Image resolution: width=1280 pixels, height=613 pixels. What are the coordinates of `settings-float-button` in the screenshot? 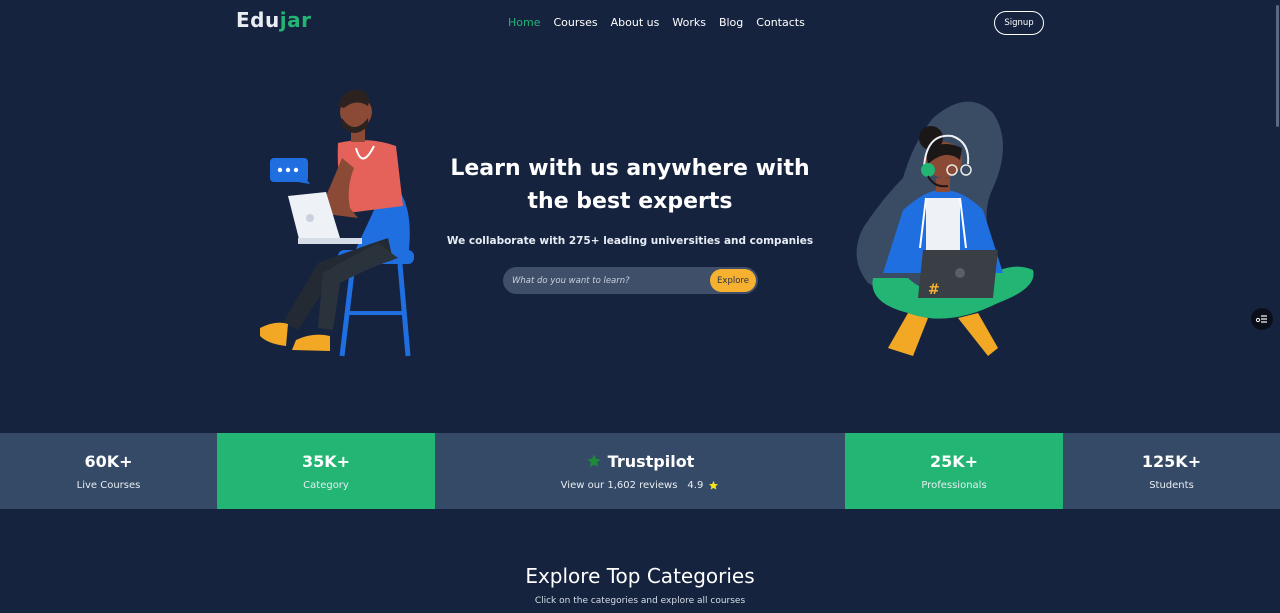 It's located at (1262, 319).